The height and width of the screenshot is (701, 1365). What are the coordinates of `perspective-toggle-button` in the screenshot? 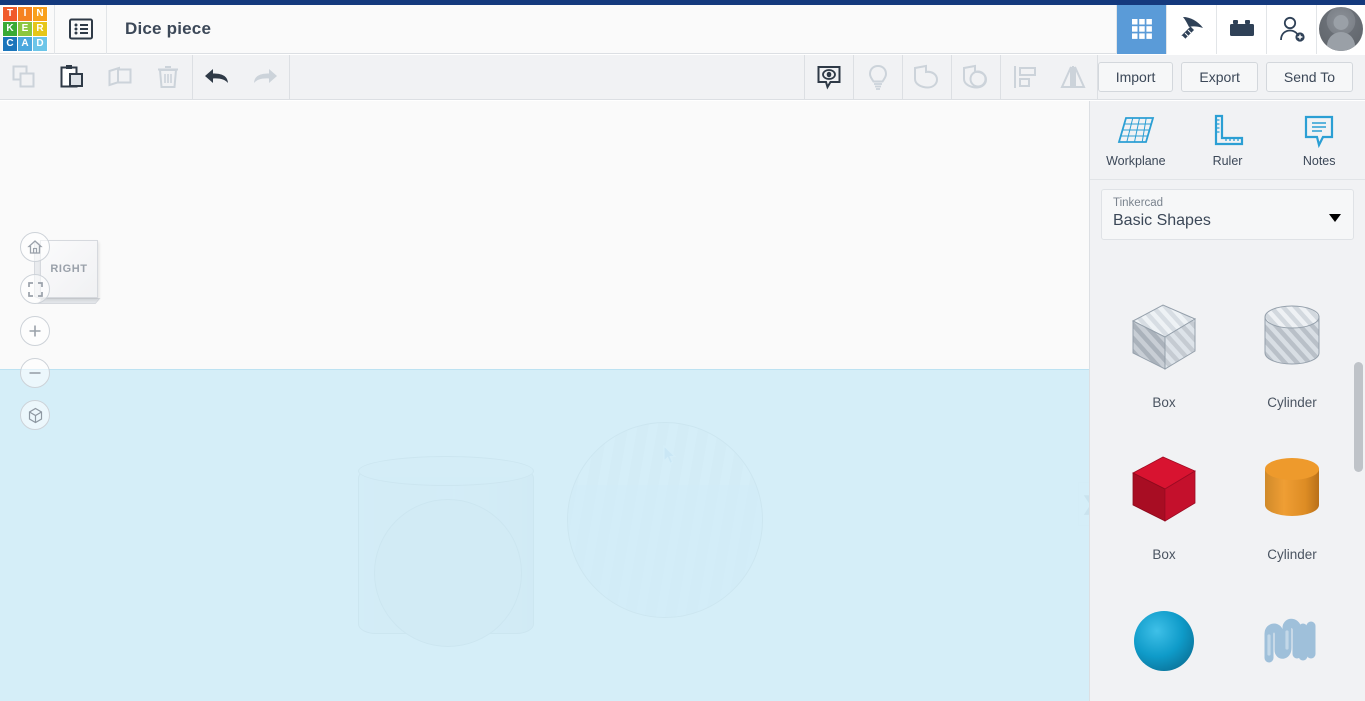 It's located at (35, 415).